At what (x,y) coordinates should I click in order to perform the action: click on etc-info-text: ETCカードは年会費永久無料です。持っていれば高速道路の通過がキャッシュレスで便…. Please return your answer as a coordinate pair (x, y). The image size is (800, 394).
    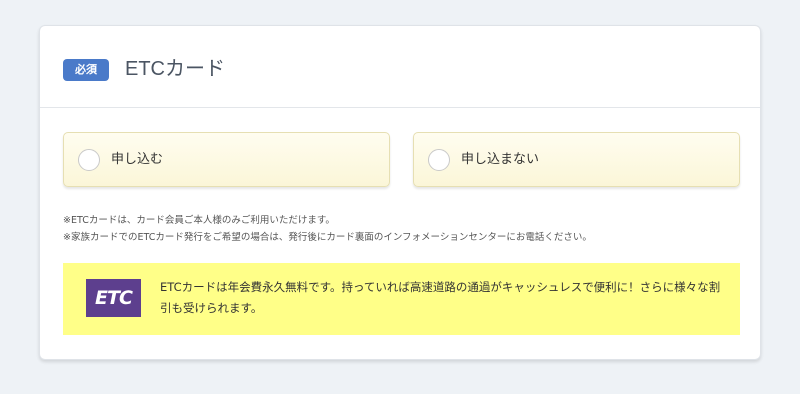
    Looking at the image, I should click on (440, 297).